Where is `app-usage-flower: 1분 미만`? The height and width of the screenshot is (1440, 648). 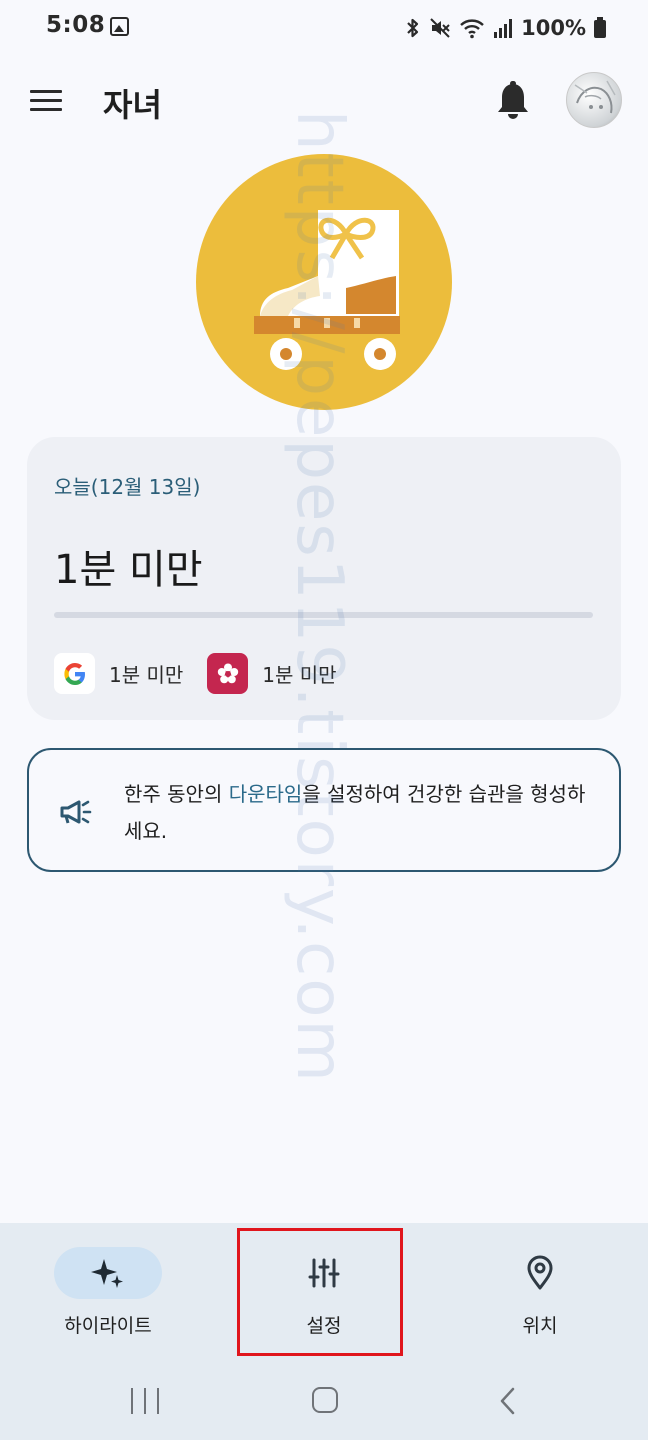 app-usage-flower: 1분 미만 is located at coordinates (272, 673).